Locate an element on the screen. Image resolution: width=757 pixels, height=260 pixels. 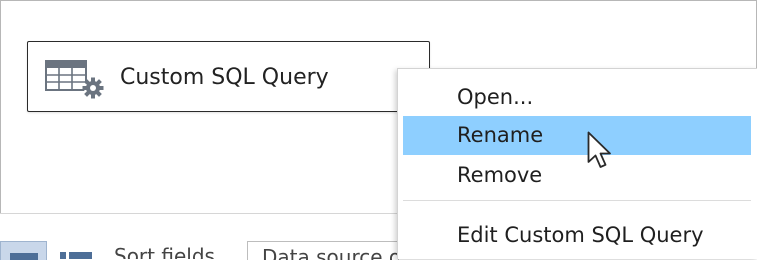
sort-fields-select: Data source order is located at coordinates (323, 250).